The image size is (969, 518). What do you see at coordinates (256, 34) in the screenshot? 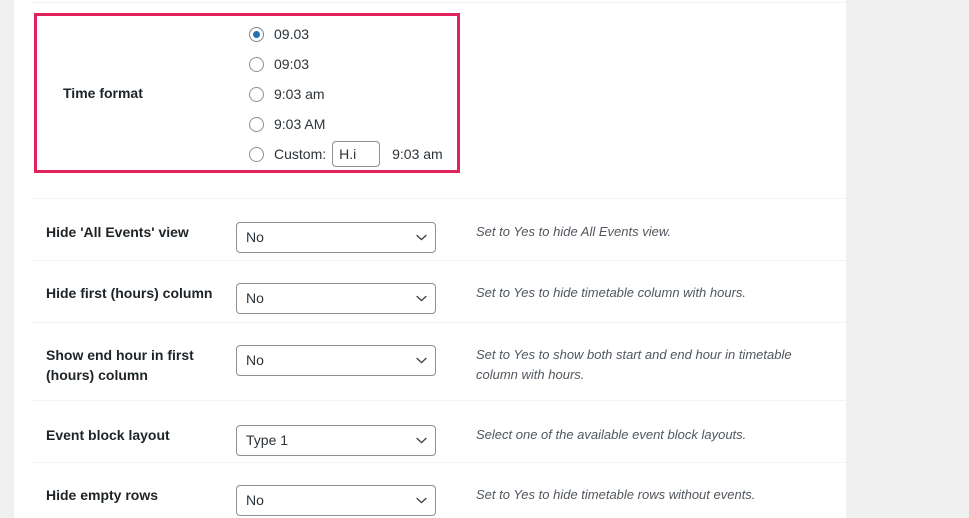
I see `radio-selected-icon` at bounding box center [256, 34].